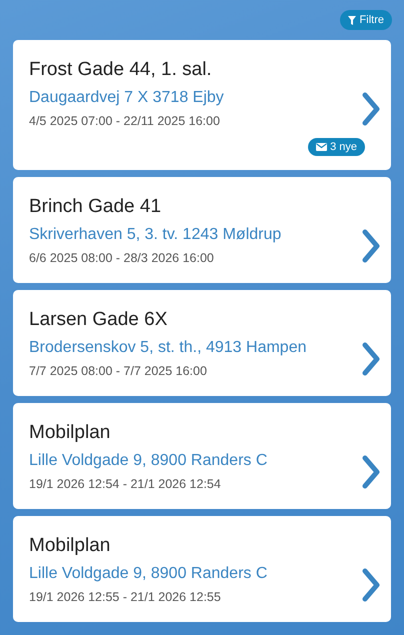 The width and height of the screenshot is (404, 635). Describe the element at coordinates (122, 258) in the screenshot. I see `card-period: 6/6 2025 08:00 - 28/3 2026 16:00` at that location.